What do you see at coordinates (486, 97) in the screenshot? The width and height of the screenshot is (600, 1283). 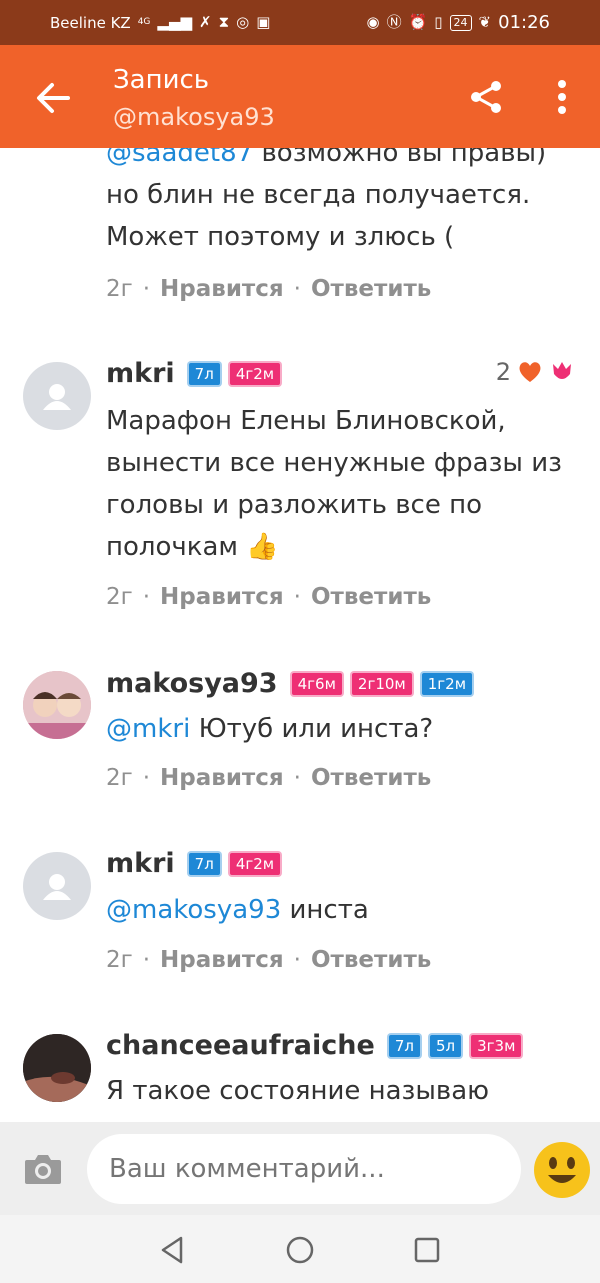 I see `share-icon` at bounding box center [486, 97].